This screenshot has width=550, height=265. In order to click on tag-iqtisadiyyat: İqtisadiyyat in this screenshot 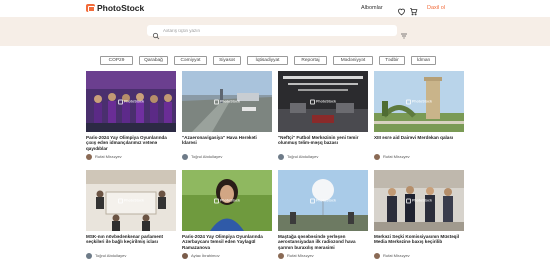, I will do `click(267, 60)`.